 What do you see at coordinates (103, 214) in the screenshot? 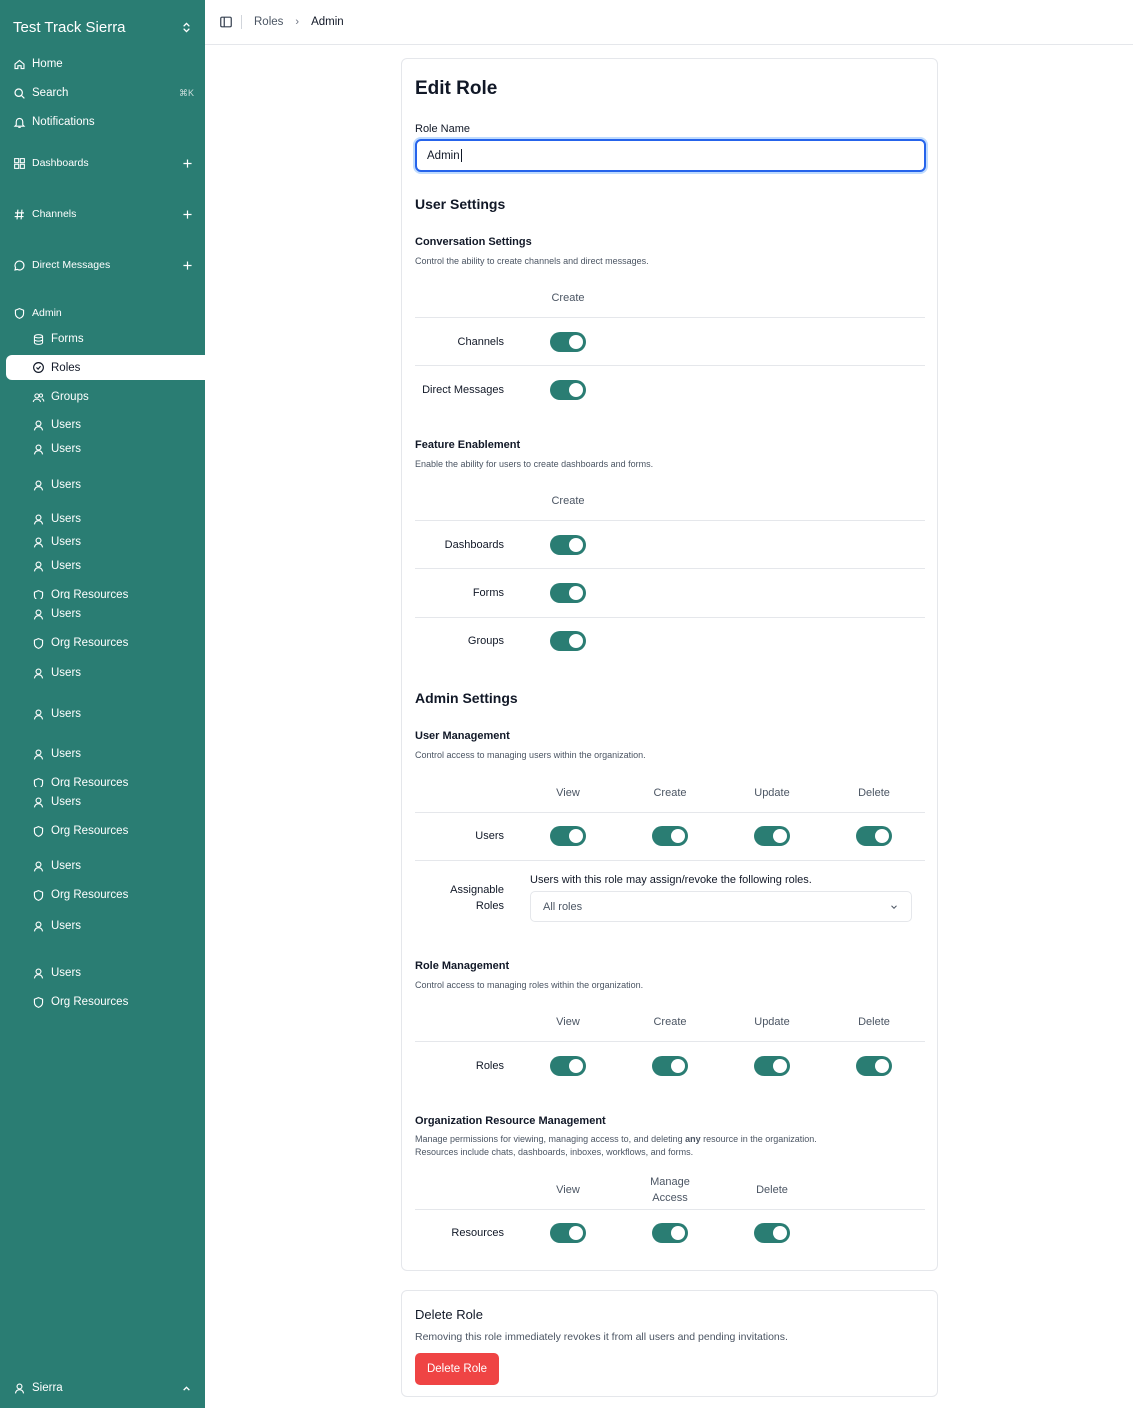
I see `sidebar-section-channels: Channels` at bounding box center [103, 214].